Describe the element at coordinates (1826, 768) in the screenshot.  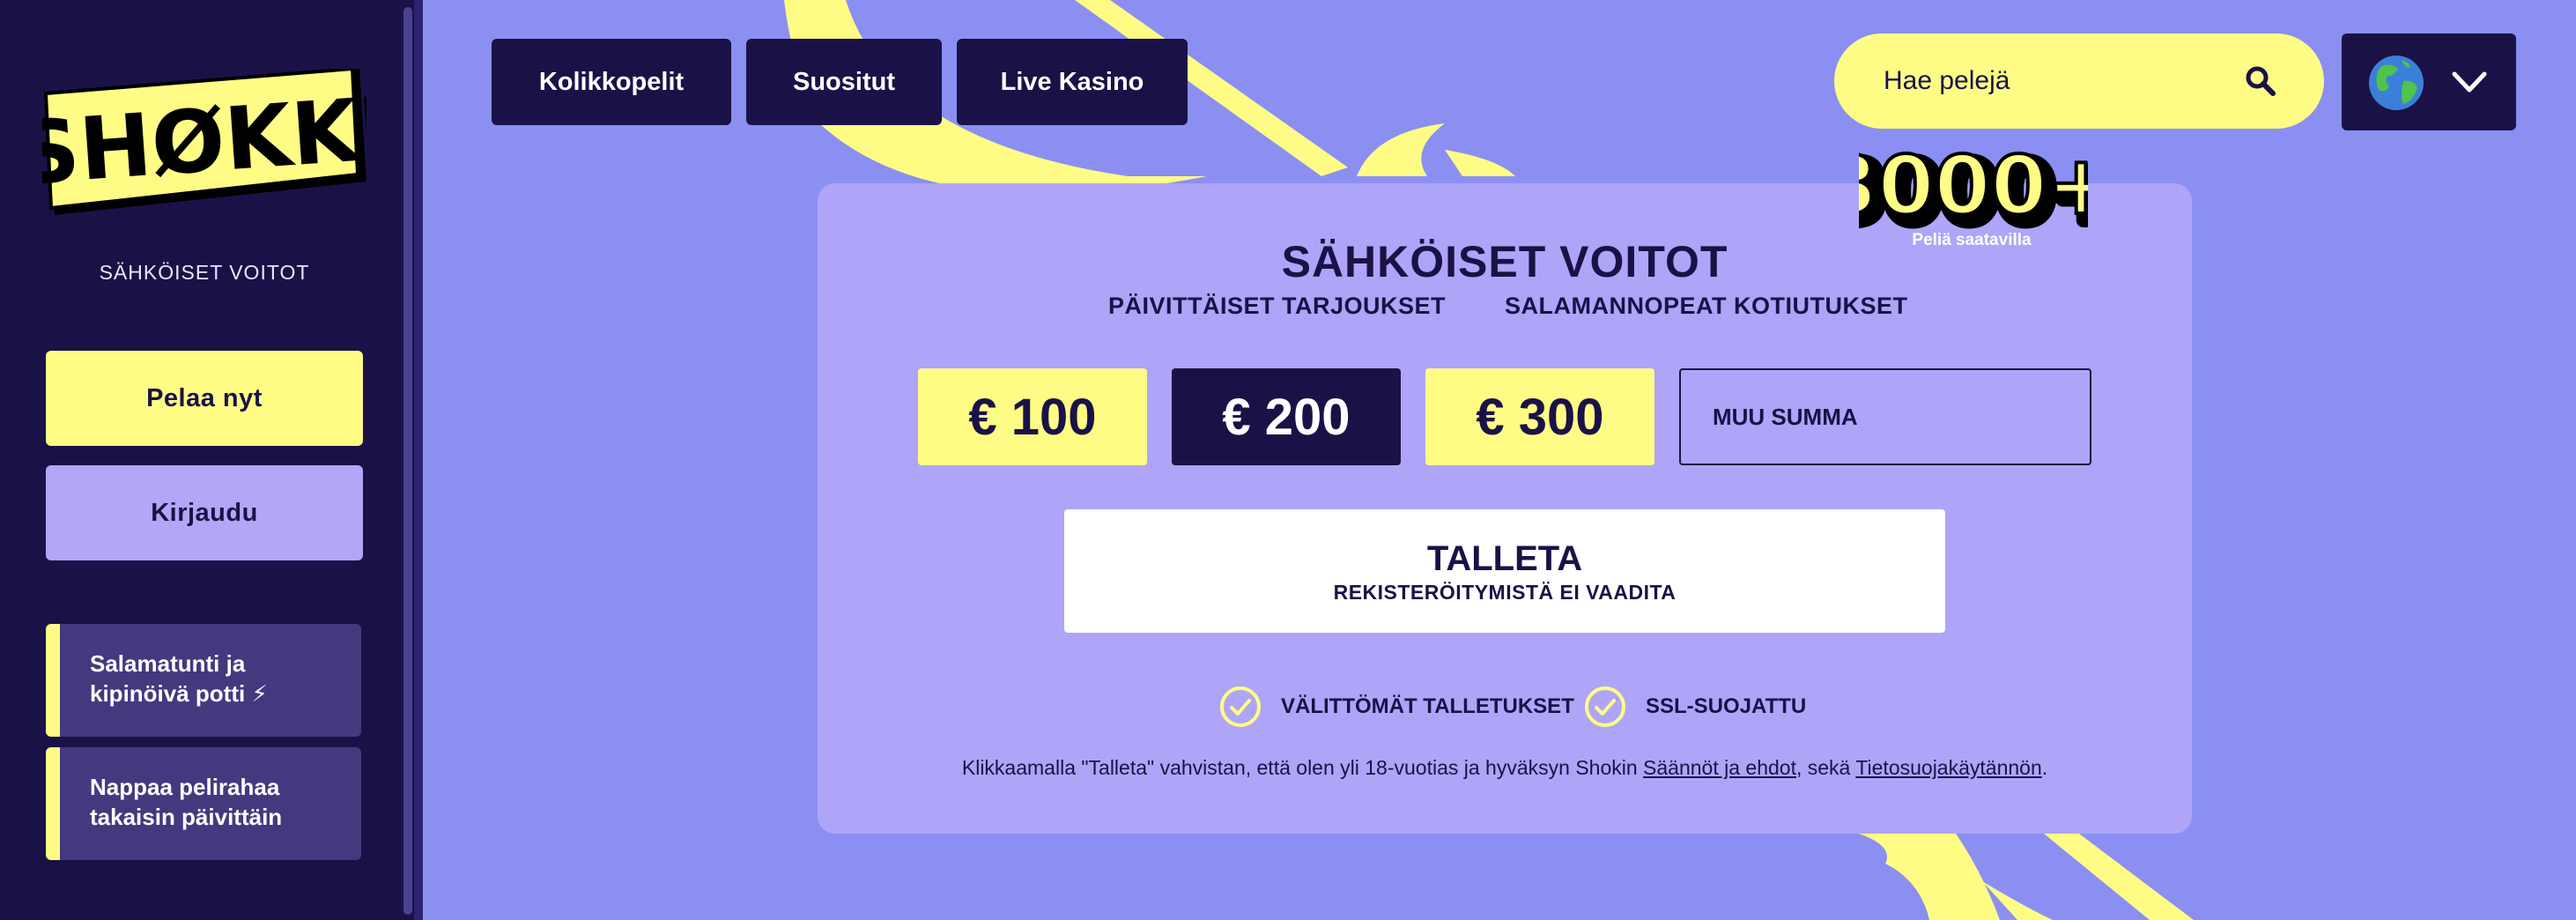
I see `legal-text: , sekä` at that location.